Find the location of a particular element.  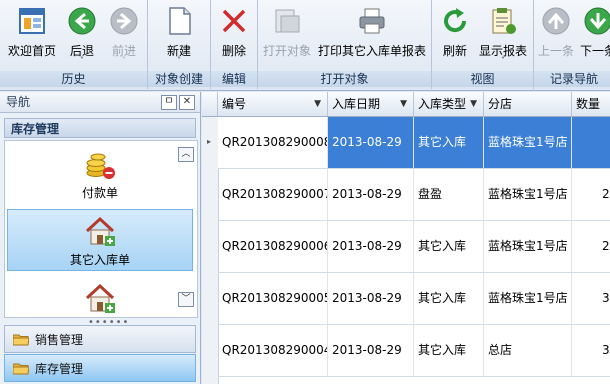

next-record-button: 下一条 is located at coordinates (594, 34).